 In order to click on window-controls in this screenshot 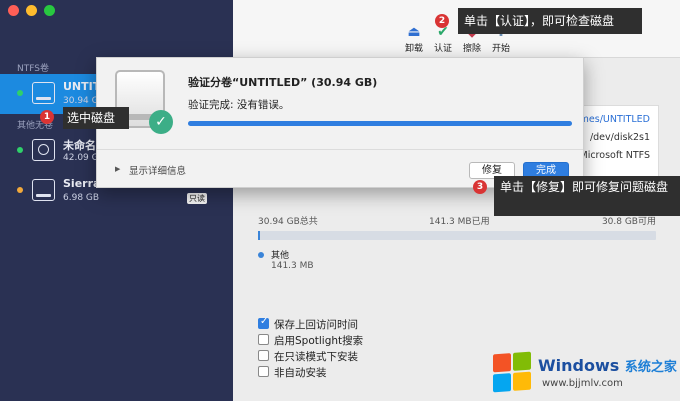, I will do `click(31, 10)`.